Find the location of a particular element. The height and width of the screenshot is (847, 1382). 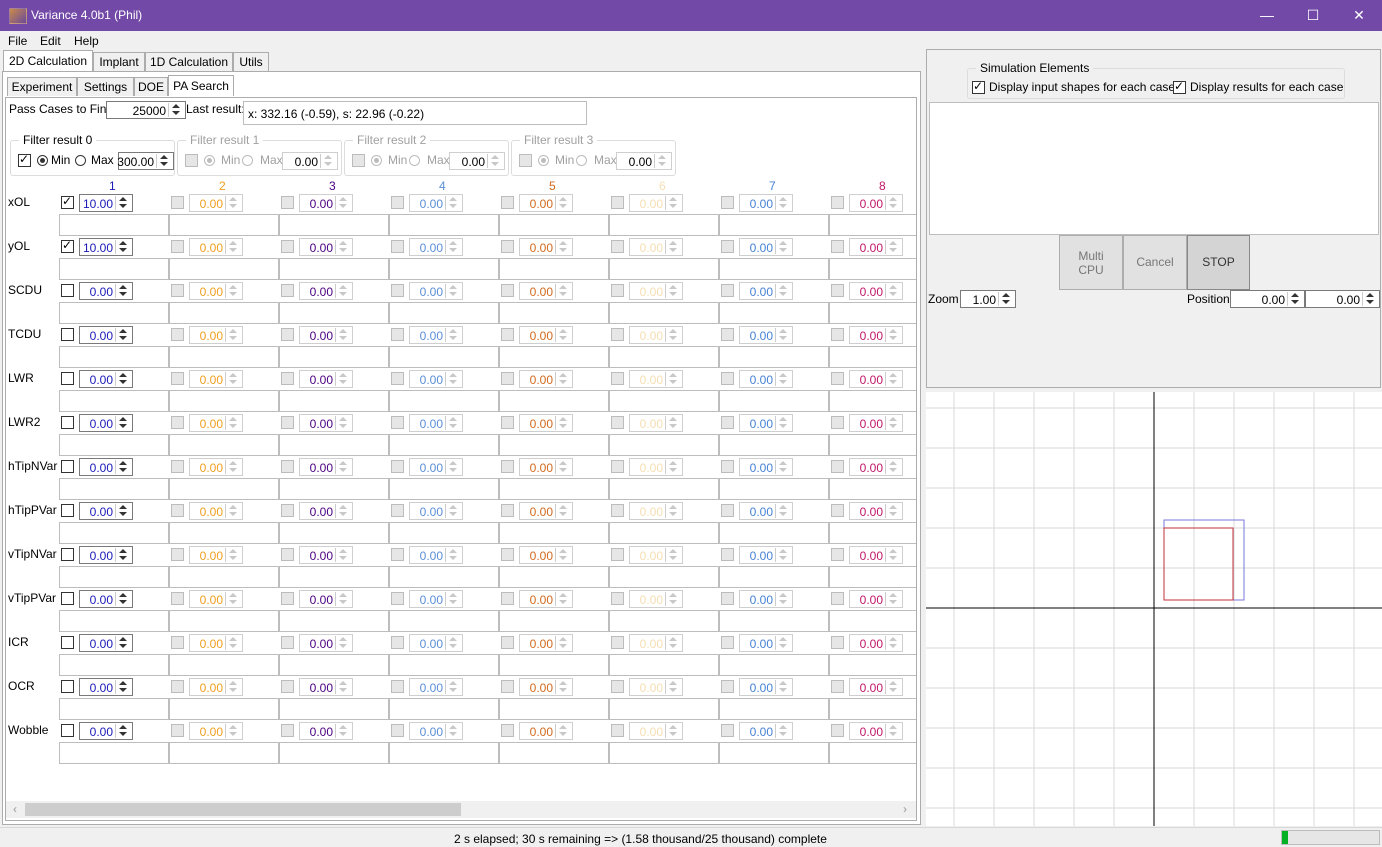

param-value-stepper: 10.00 is located at coordinates (106, 247).